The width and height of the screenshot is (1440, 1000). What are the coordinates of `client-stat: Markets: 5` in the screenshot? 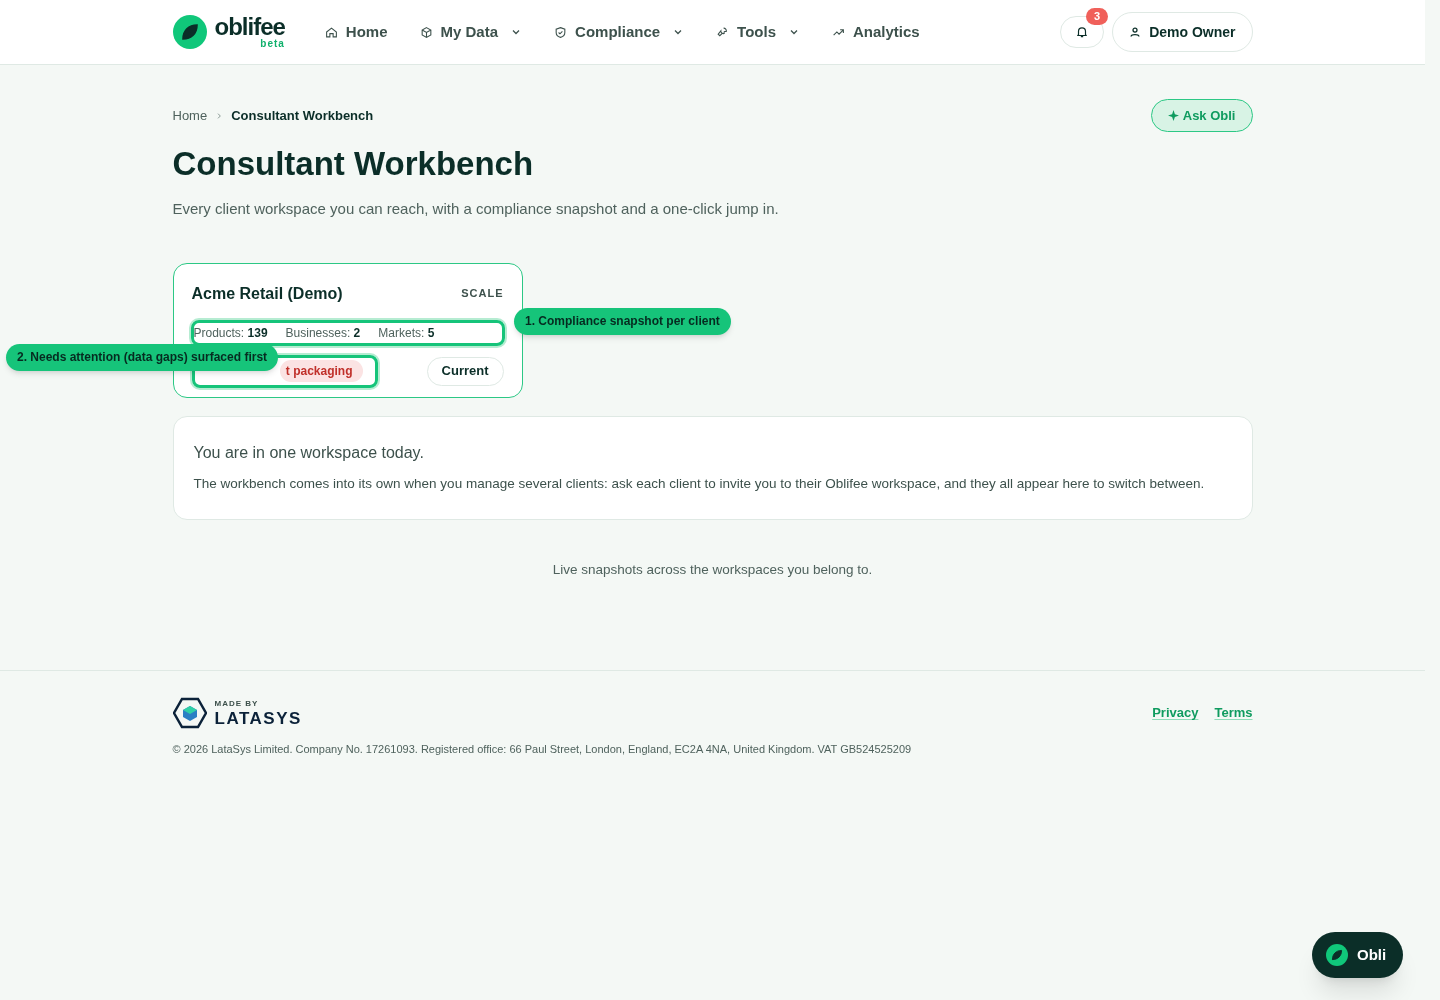 It's located at (406, 333).